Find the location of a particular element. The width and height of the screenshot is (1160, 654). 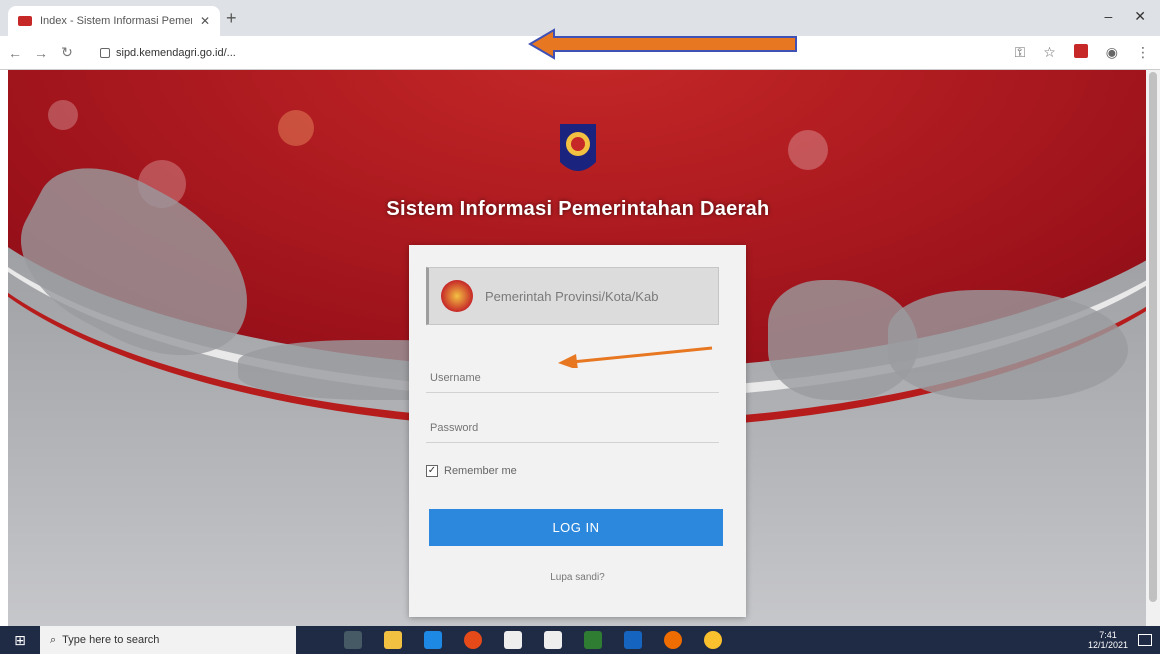

lock-icon is located at coordinates (105, 53).